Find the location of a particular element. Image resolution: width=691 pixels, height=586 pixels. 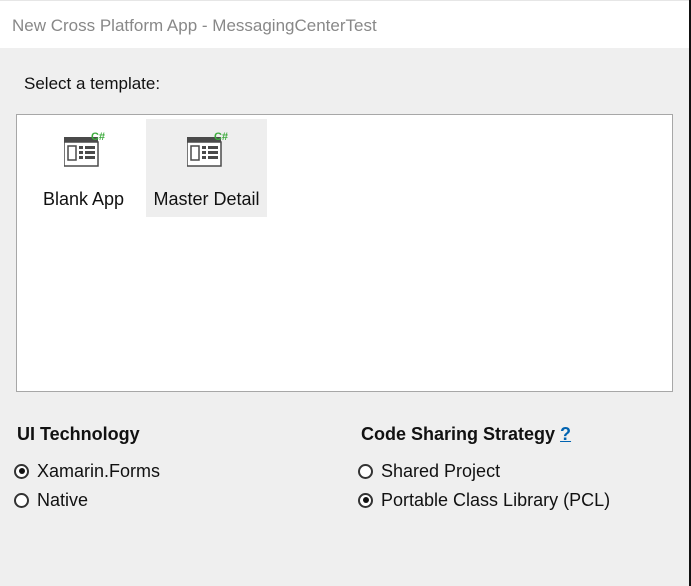

code-sharing-heading: Code Sharing Strategy? is located at coordinates (466, 434).